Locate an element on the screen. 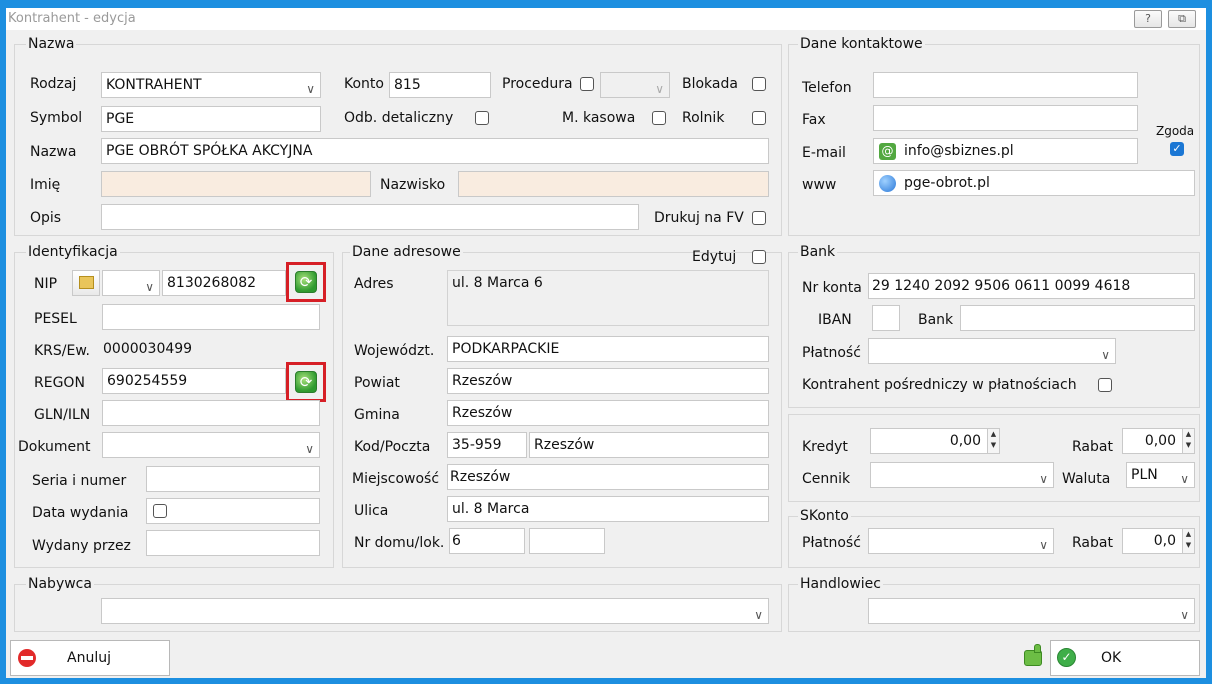 Image resolution: width=1212 pixels, height=684 pixels. kod-pocztowy-input: 35-959 is located at coordinates (487, 445).